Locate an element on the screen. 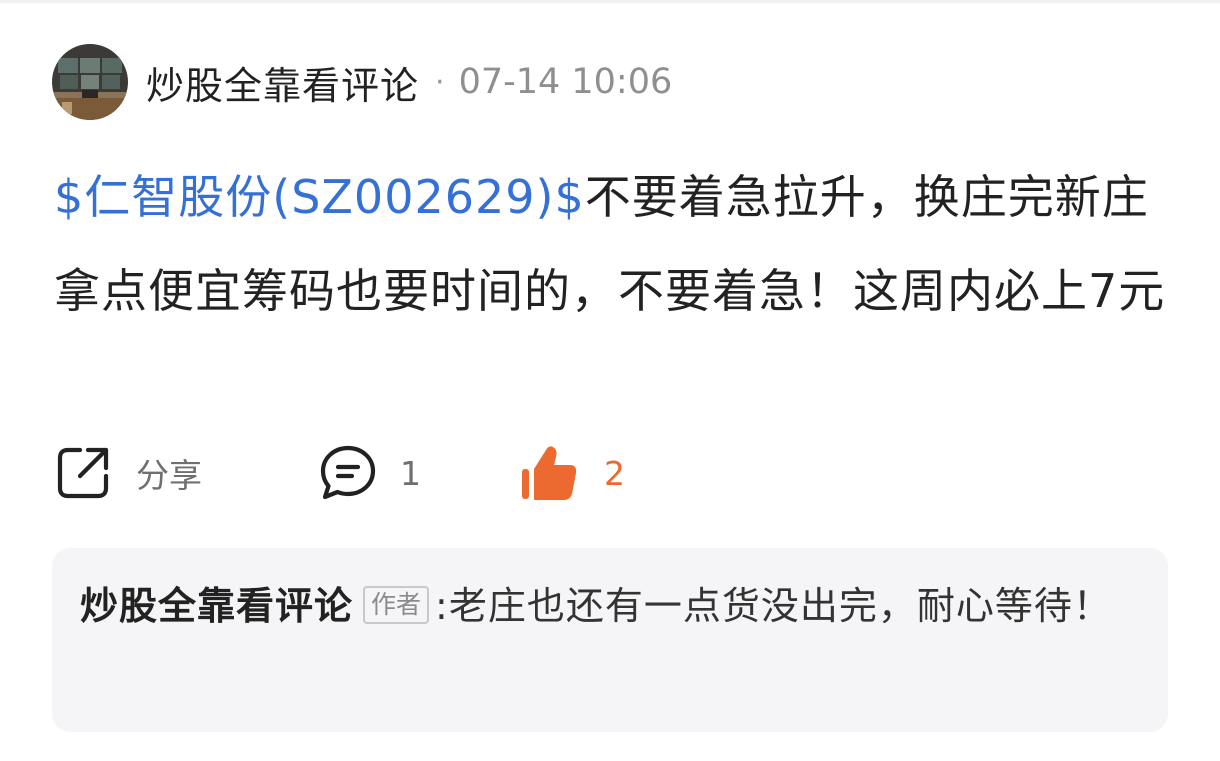 The width and height of the screenshot is (1220, 761). like-button: 2 is located at coordinates (572, 473).